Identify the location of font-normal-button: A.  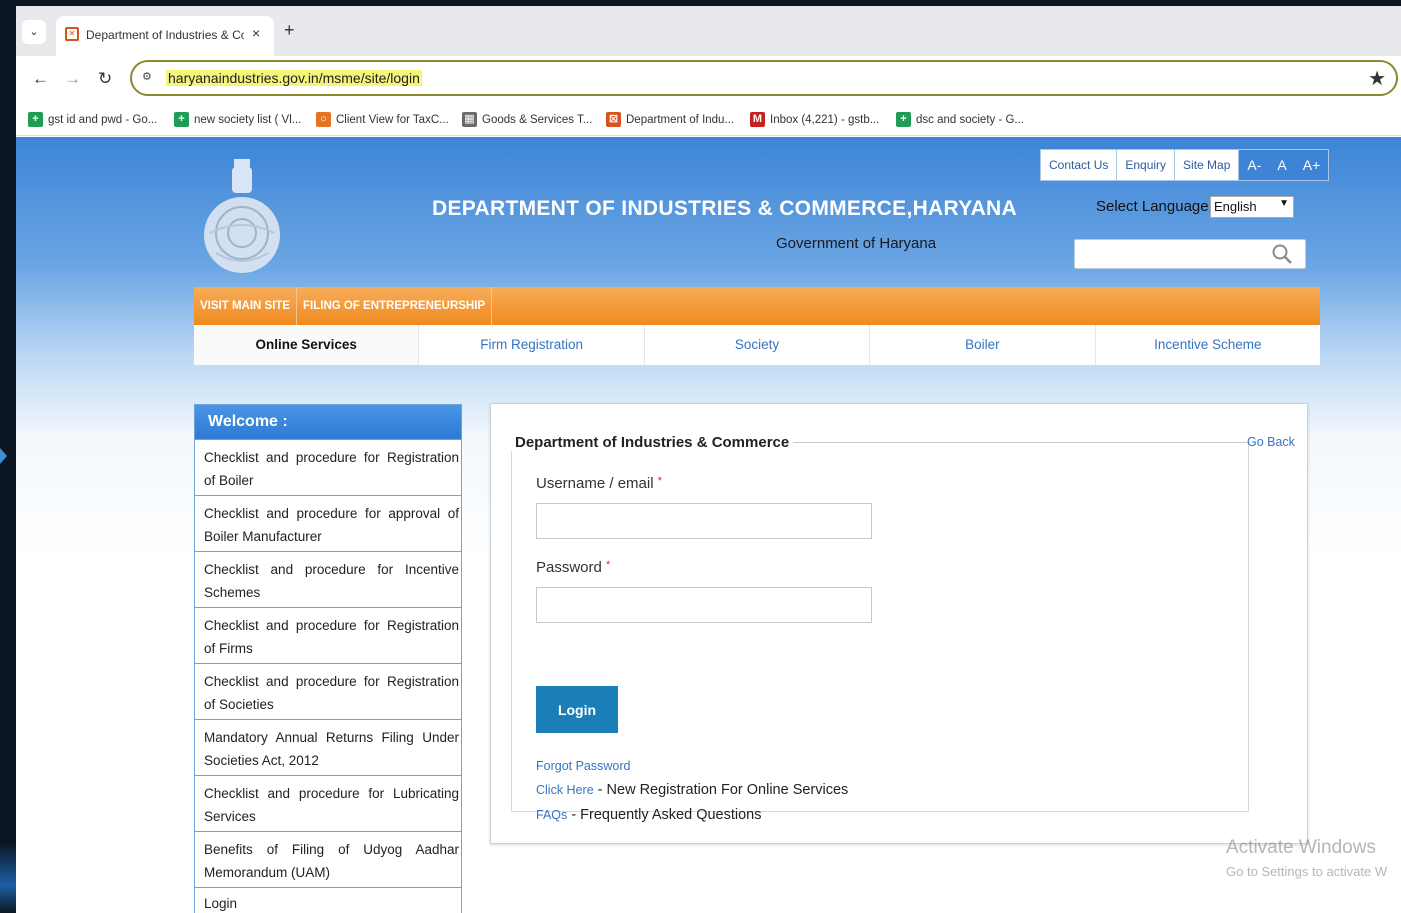
(1281, 165).